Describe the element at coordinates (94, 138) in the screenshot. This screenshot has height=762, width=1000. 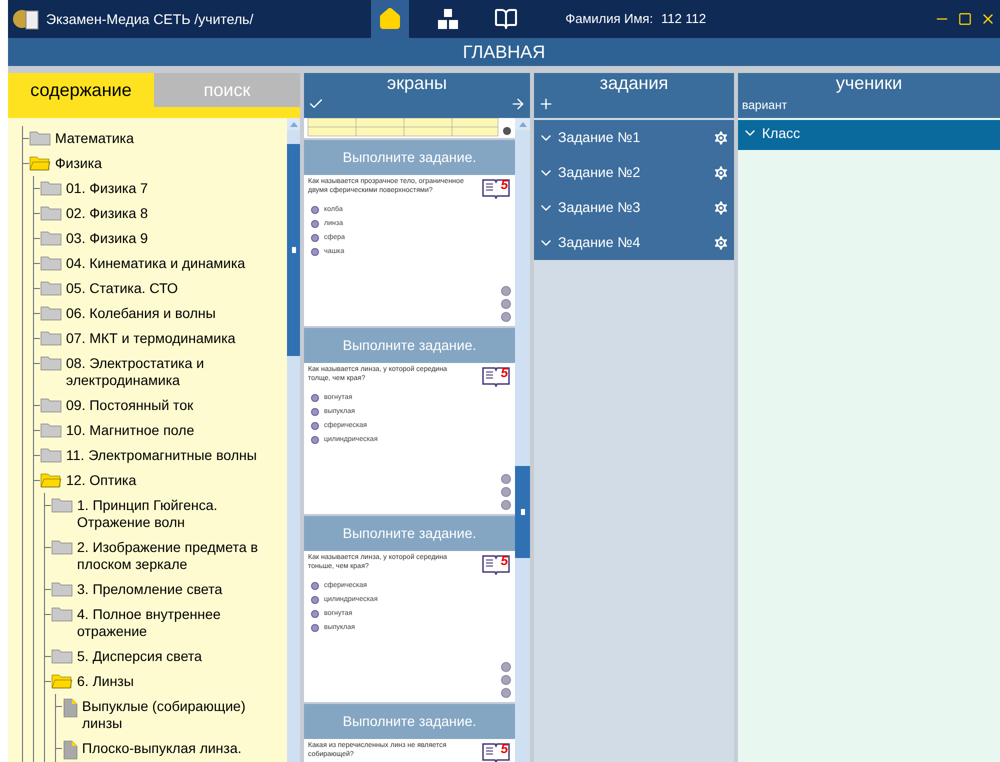
I see `tree-item: Математика` at that location.